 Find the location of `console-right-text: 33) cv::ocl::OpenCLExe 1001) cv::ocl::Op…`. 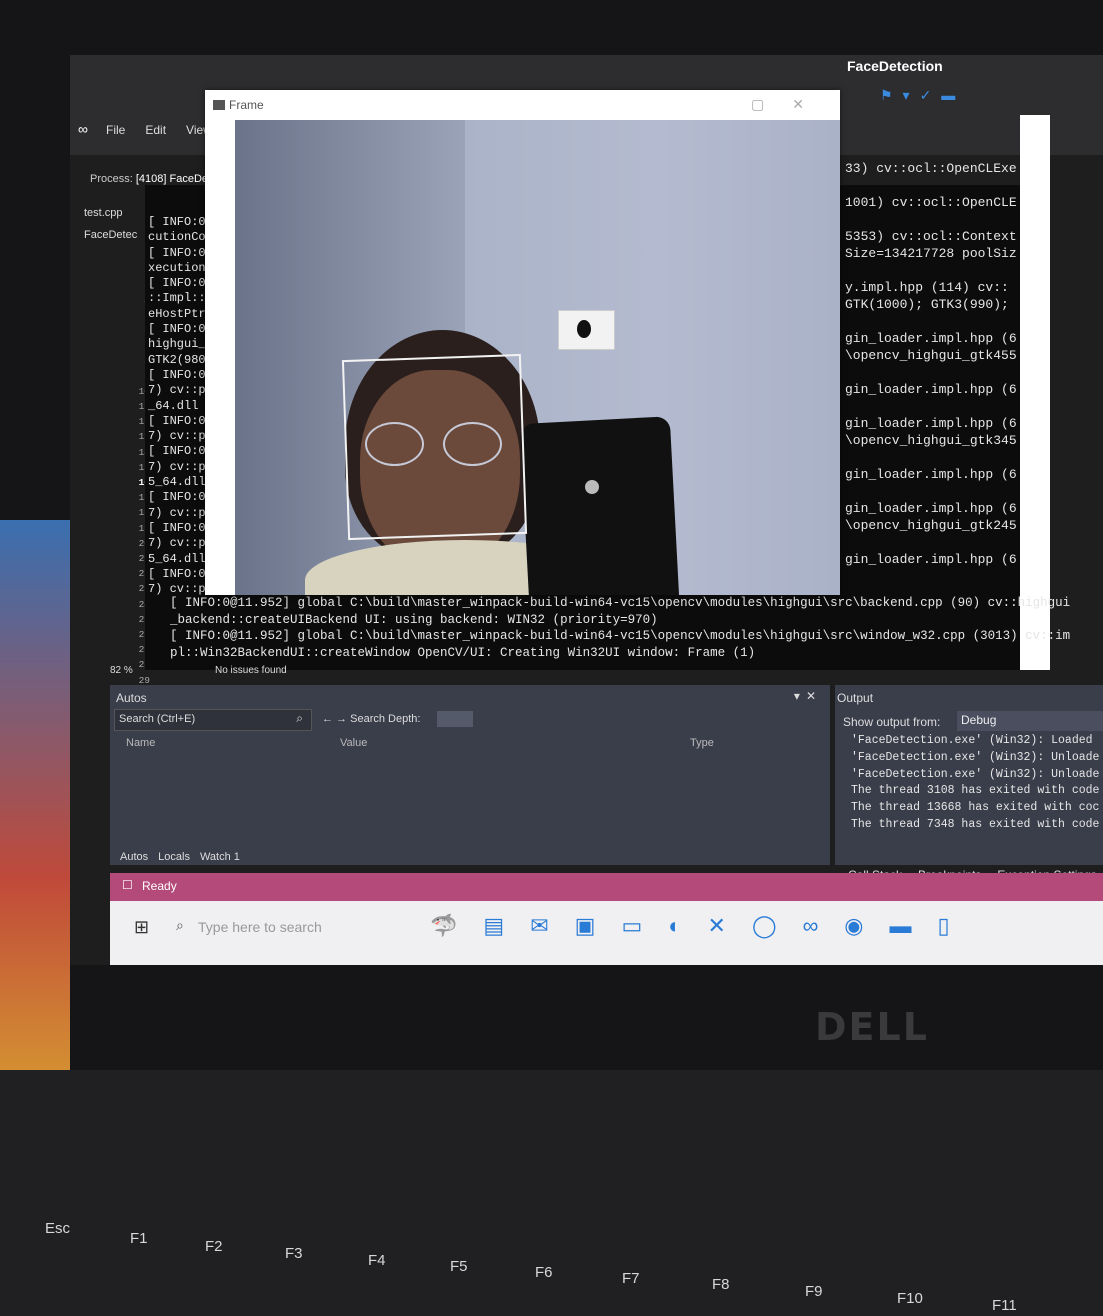

console-right-text: 33) cv::ocl::OpenCLExe 1001) cv::ocl::Op… is located at coordinates (931, 364).